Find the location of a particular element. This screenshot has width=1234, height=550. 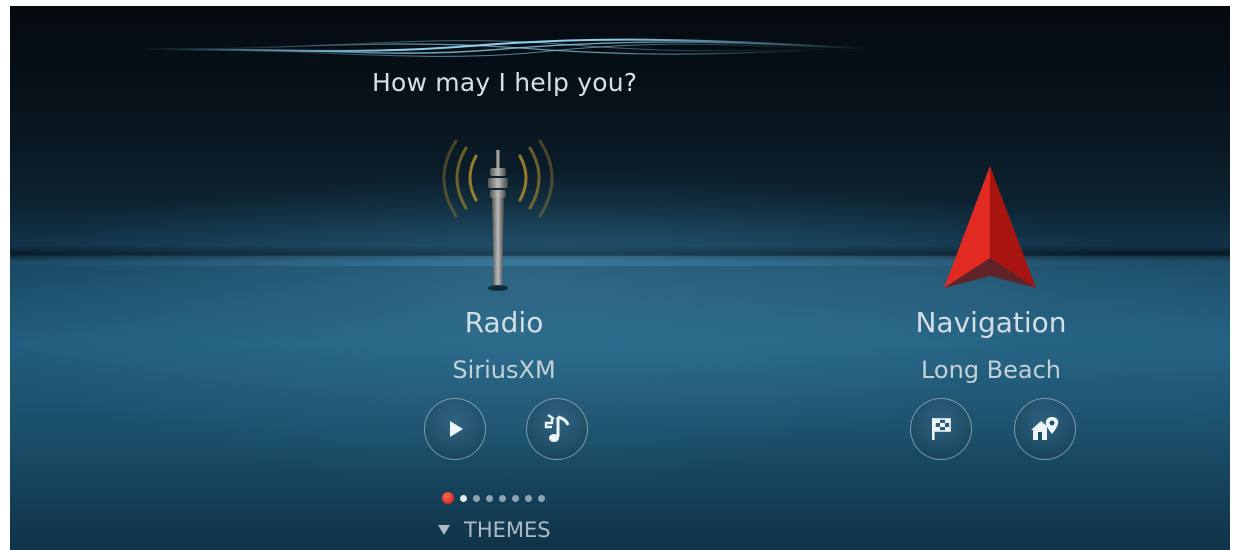

home-destination-button is located at coordinates (1045, 429).